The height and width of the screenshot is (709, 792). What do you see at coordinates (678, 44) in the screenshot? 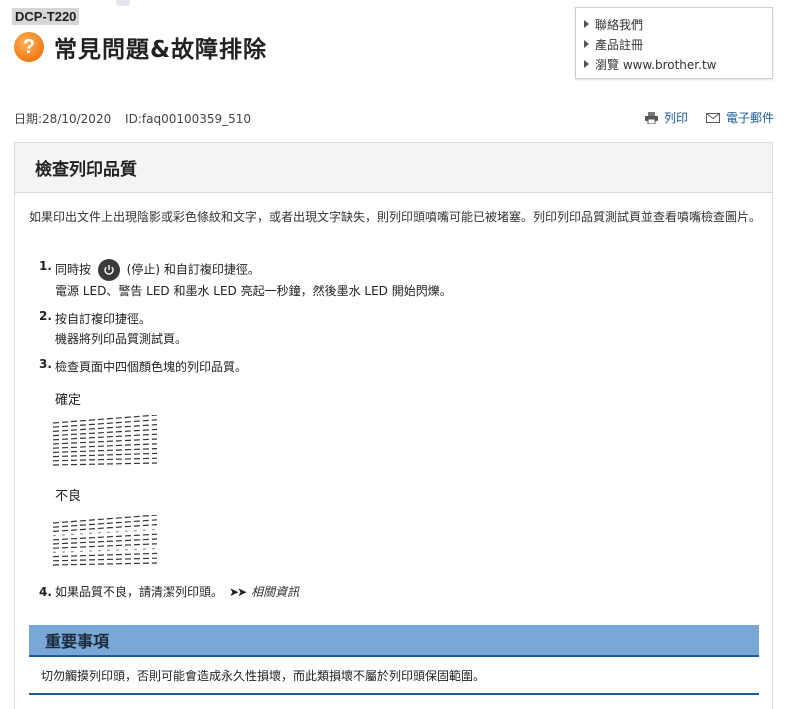
I see `product-registration-link: 產品註冊` at bounding box center [678, 44].